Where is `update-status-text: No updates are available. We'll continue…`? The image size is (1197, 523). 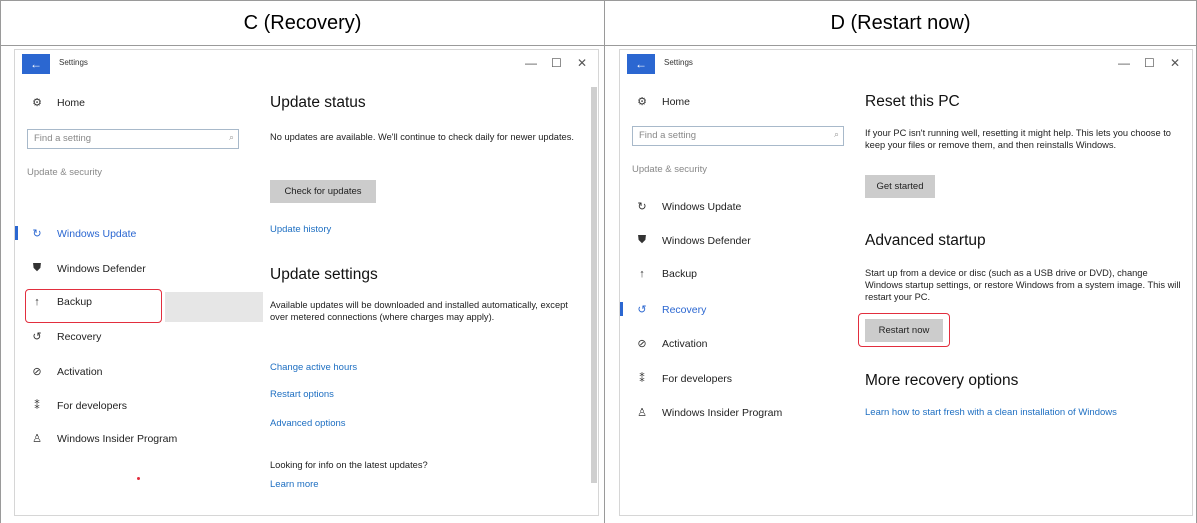
update-status-text: No updates are available. We'll continue… is located at coordinates (422, 137).